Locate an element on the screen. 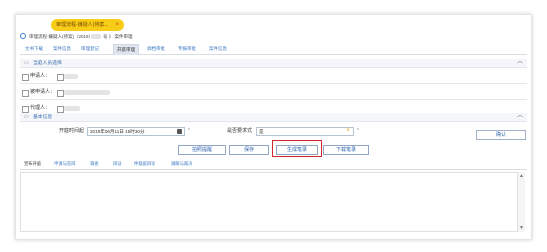 Image resolution: width=547 pixels, height=252 pixels. applicant-checkbox is located at coordinates (25, 77).